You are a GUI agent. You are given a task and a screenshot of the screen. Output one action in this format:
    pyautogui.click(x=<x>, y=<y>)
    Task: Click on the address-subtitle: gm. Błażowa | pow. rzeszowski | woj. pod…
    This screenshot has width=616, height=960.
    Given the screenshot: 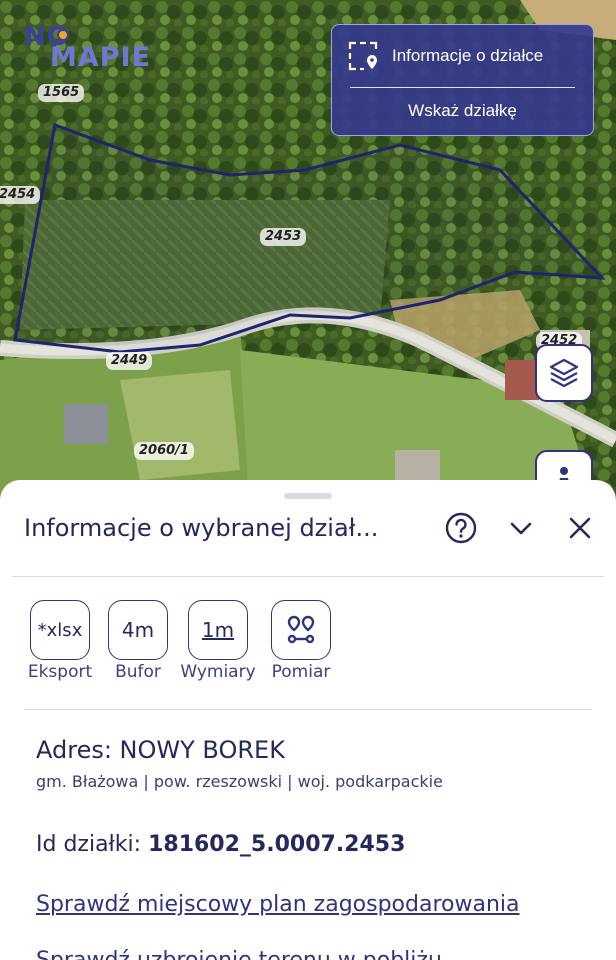 What is the action you would take?
    pyautogui.click(x=239, y=781)
    